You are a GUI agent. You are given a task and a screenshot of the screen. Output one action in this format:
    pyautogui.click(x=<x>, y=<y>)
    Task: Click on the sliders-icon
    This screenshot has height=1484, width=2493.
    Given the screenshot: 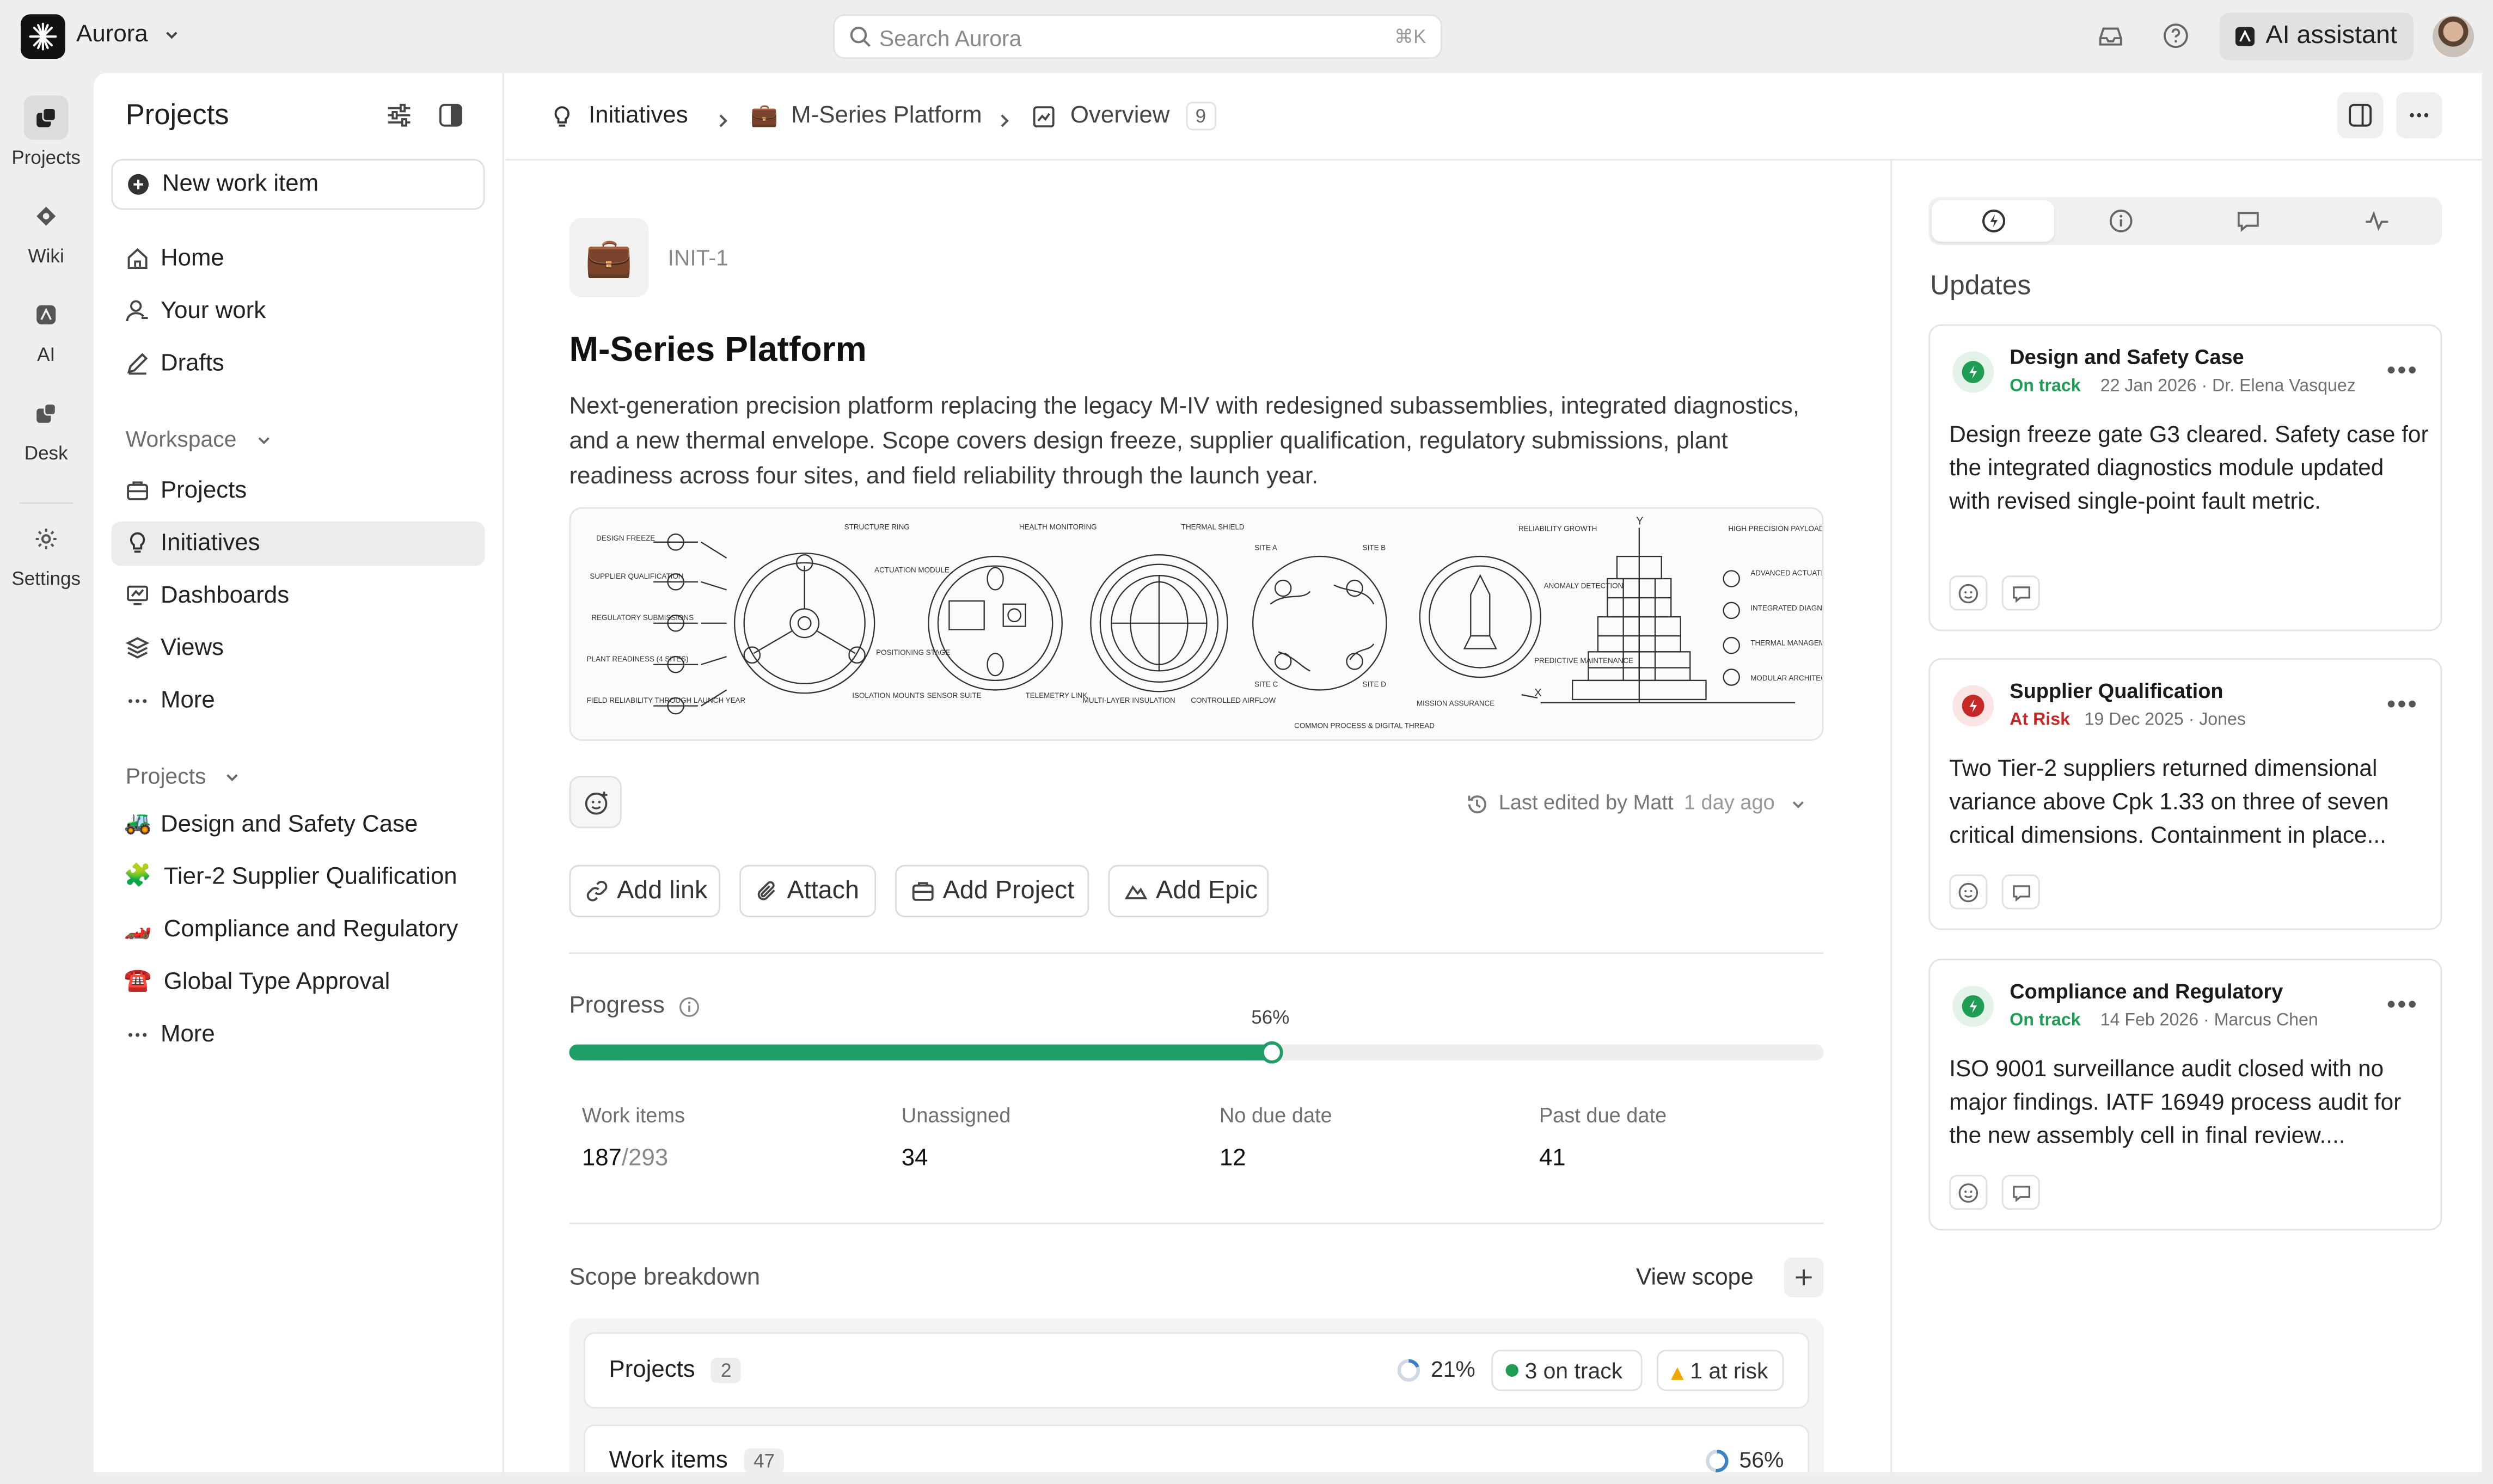 What is the action you would take?
    pyautogui.click(x=399, y=119)
    